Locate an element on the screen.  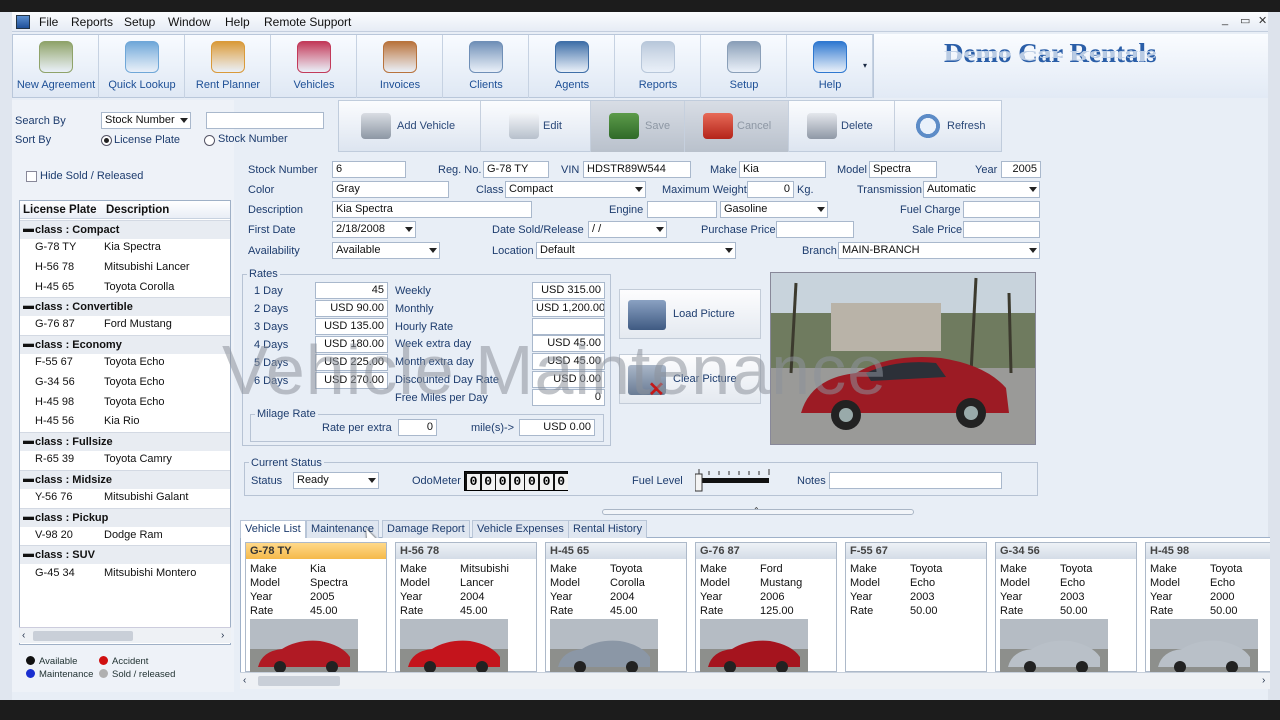
panel-splitter: ⌃ is located at coordinates (758, 510).